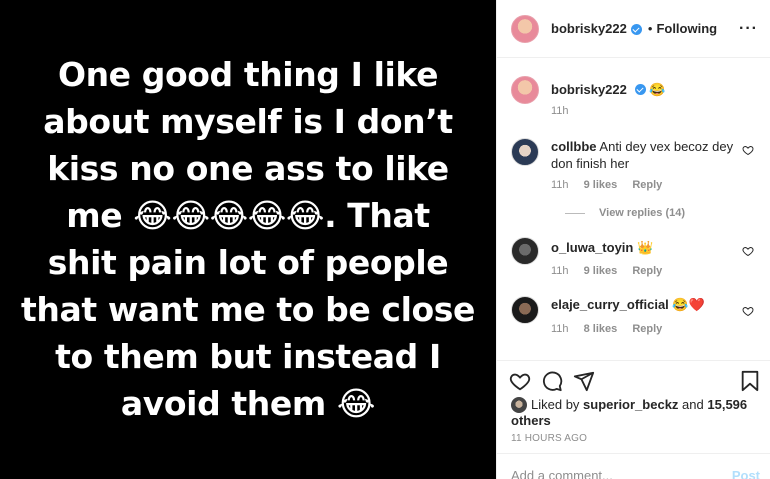 The width and height of the screenshot is (770, 479). What do you see at coordinates (525, 28) in the screenshot?
I see `author-avatar` at bounding box center [525, 28].